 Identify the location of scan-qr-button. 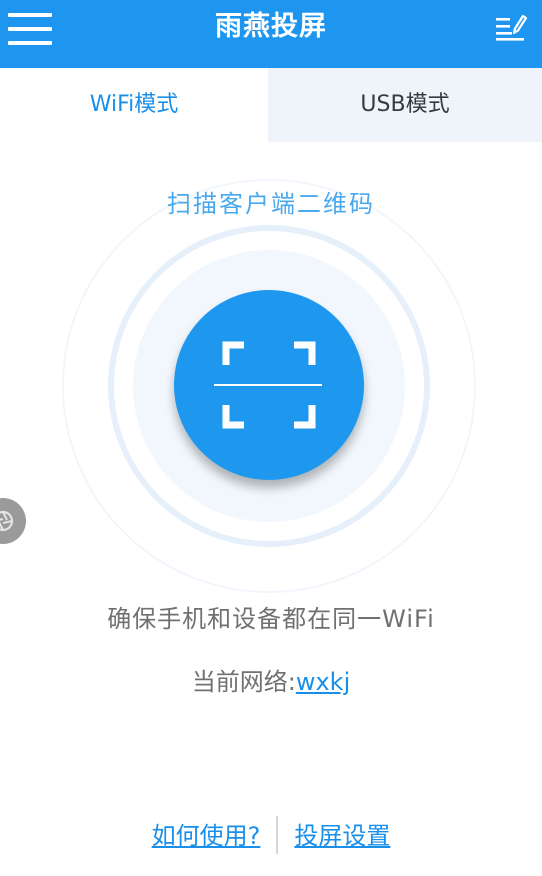
(269, 385).